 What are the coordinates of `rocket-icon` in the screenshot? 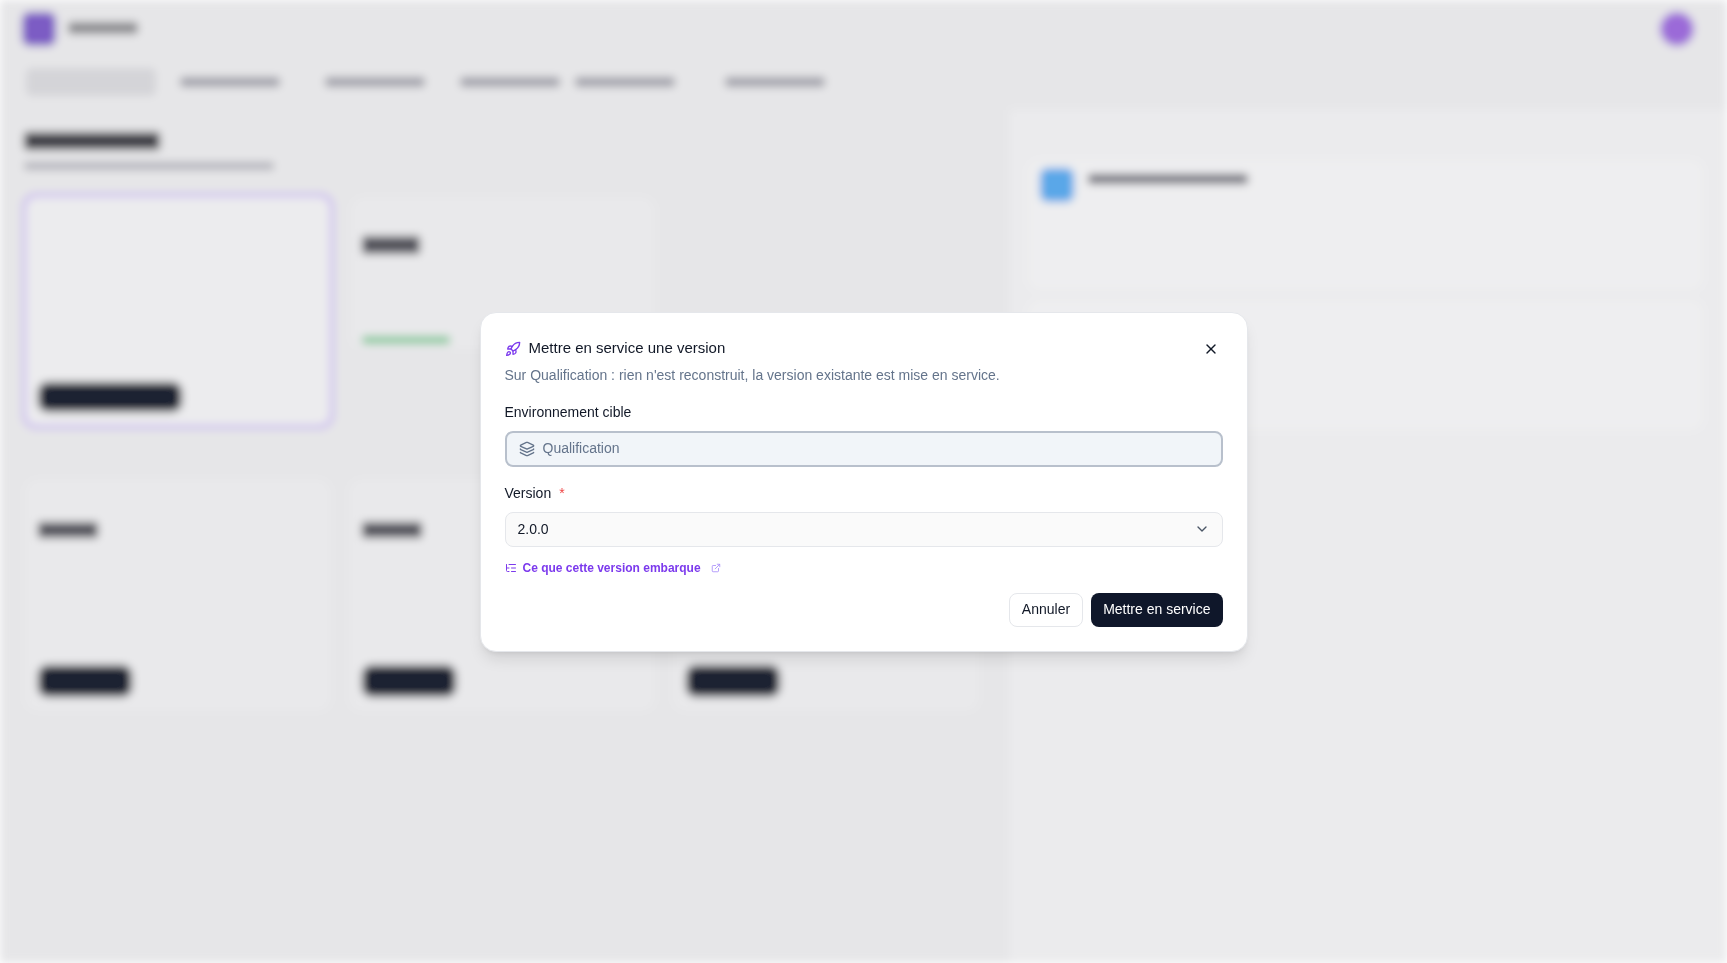 It's located at (512, 348).